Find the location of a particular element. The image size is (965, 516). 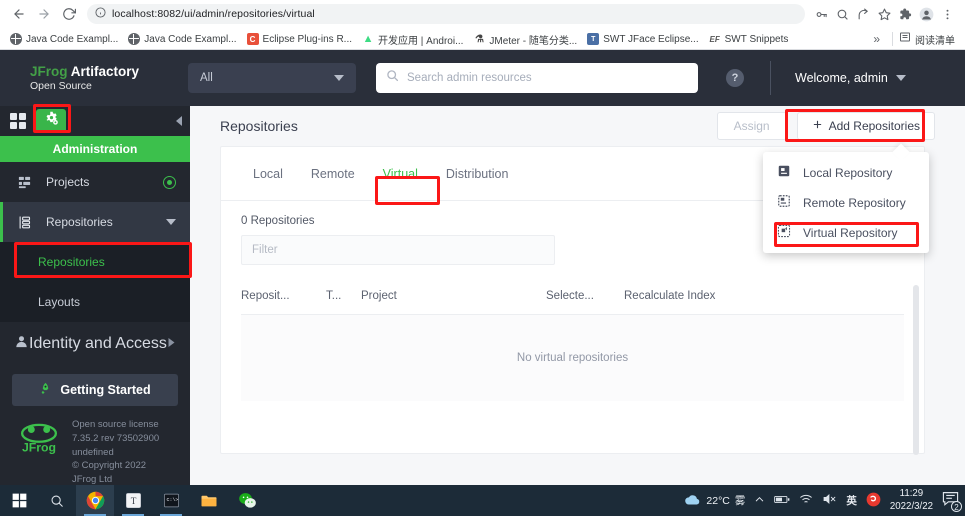

sidebar-module-title: Administration is located at coordinates (95, 149).